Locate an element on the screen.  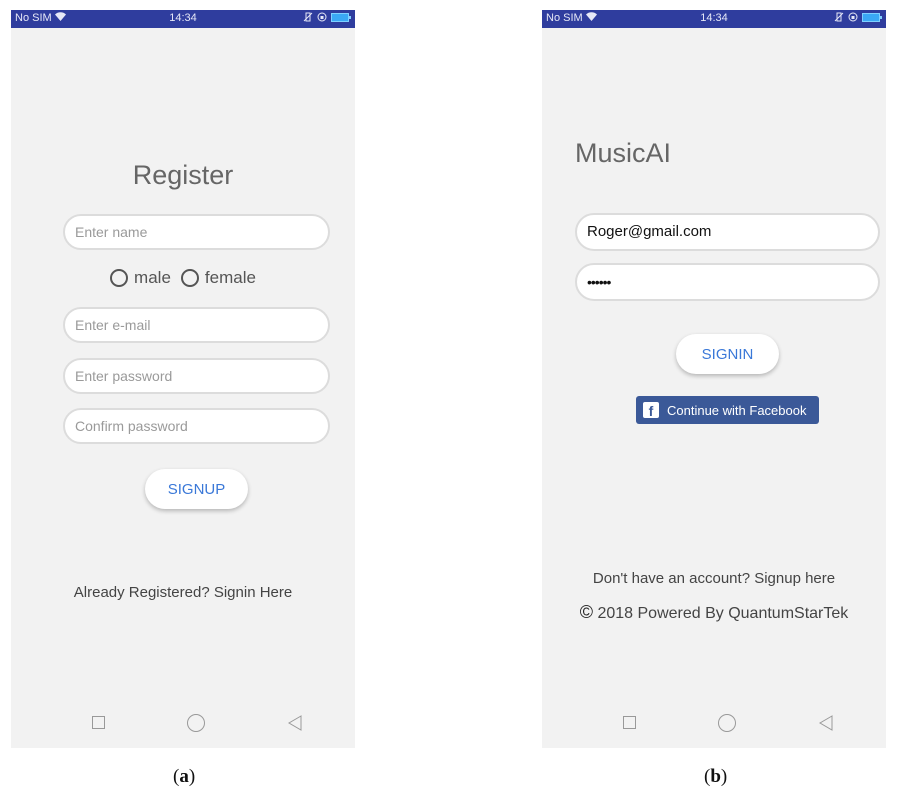
radio-female: female is located at coordinates (218, 278).